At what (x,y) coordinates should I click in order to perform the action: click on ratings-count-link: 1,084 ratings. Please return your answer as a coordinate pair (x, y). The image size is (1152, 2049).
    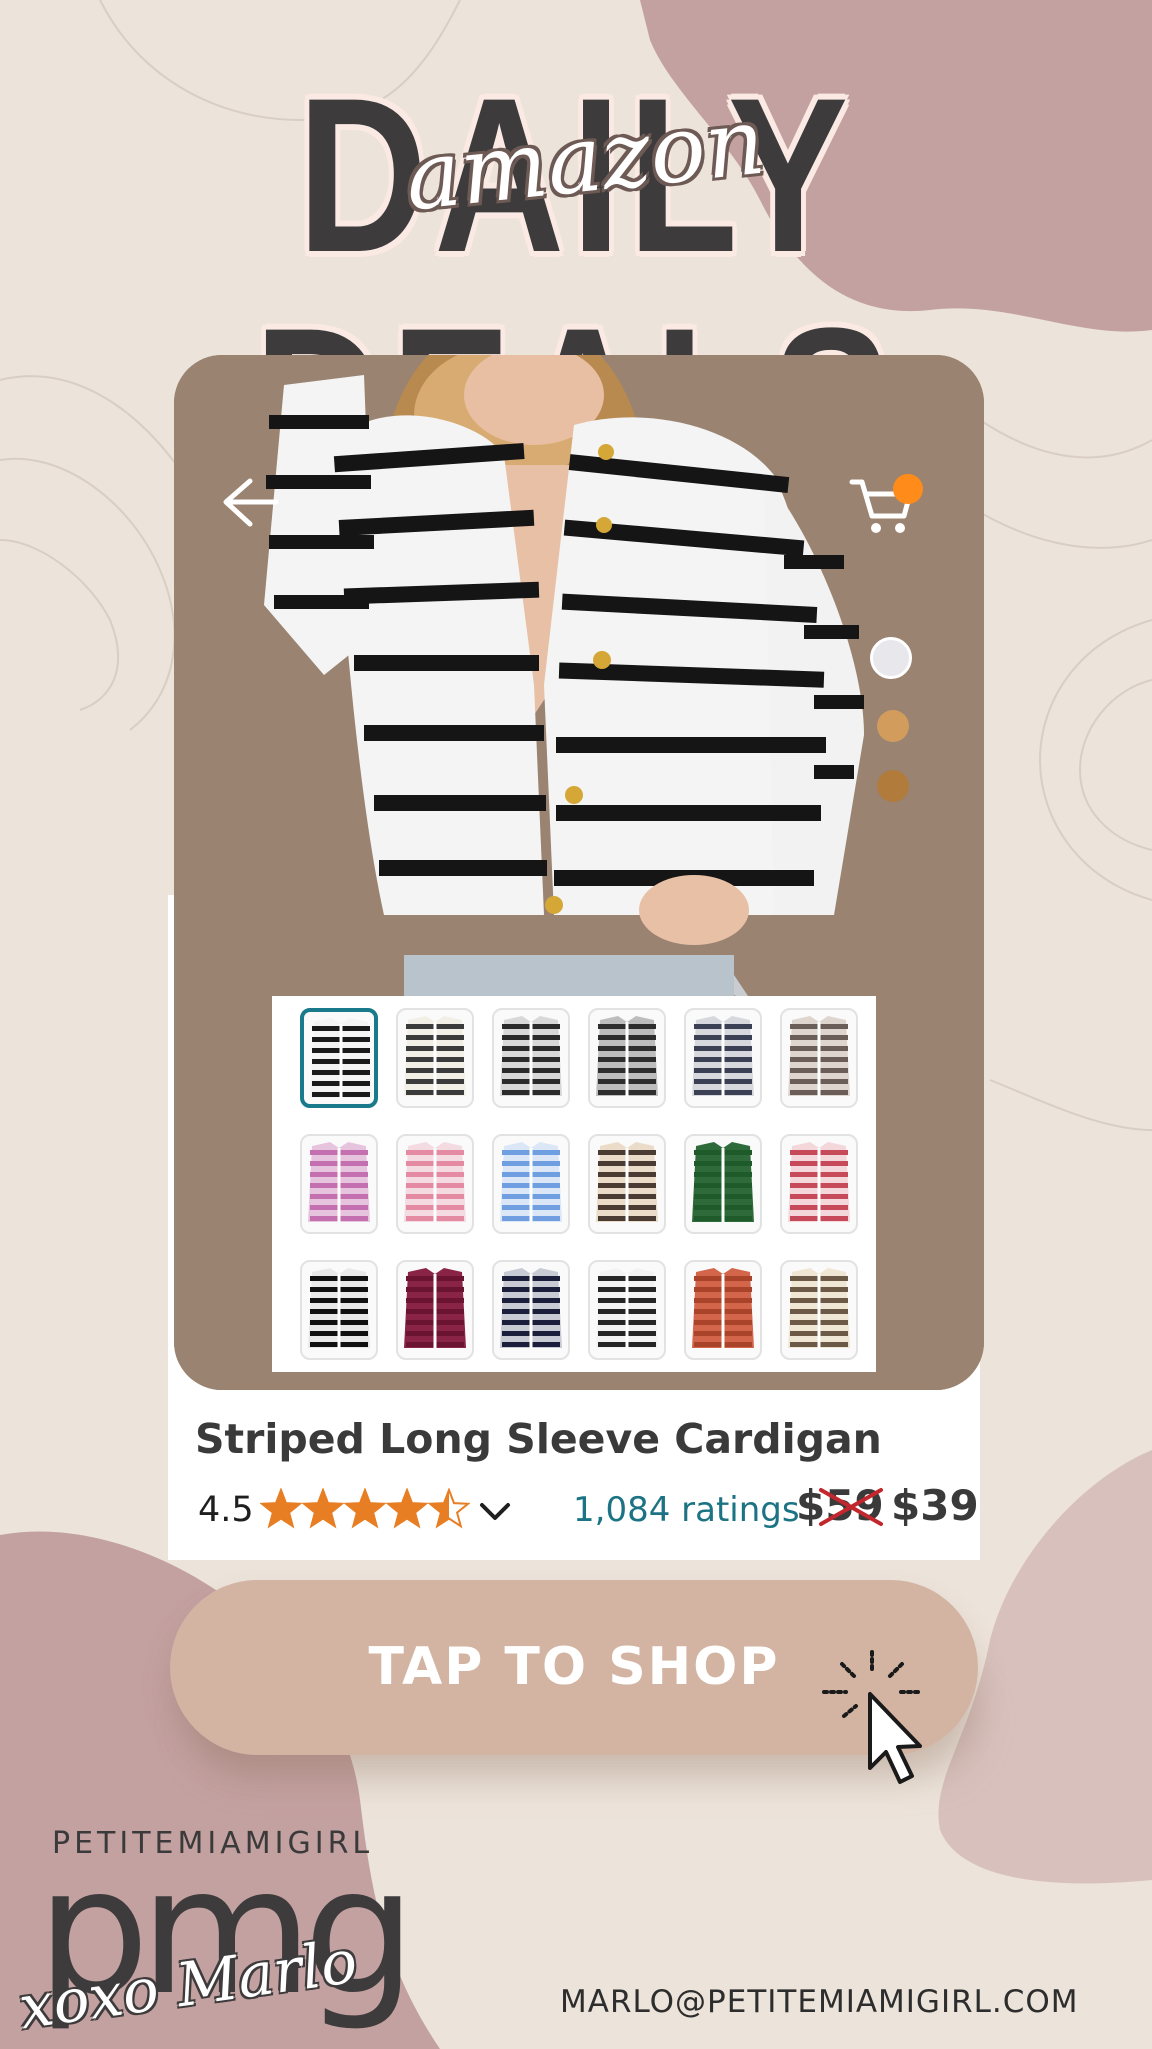
    Looking at the image, I should click on (686, 1510).